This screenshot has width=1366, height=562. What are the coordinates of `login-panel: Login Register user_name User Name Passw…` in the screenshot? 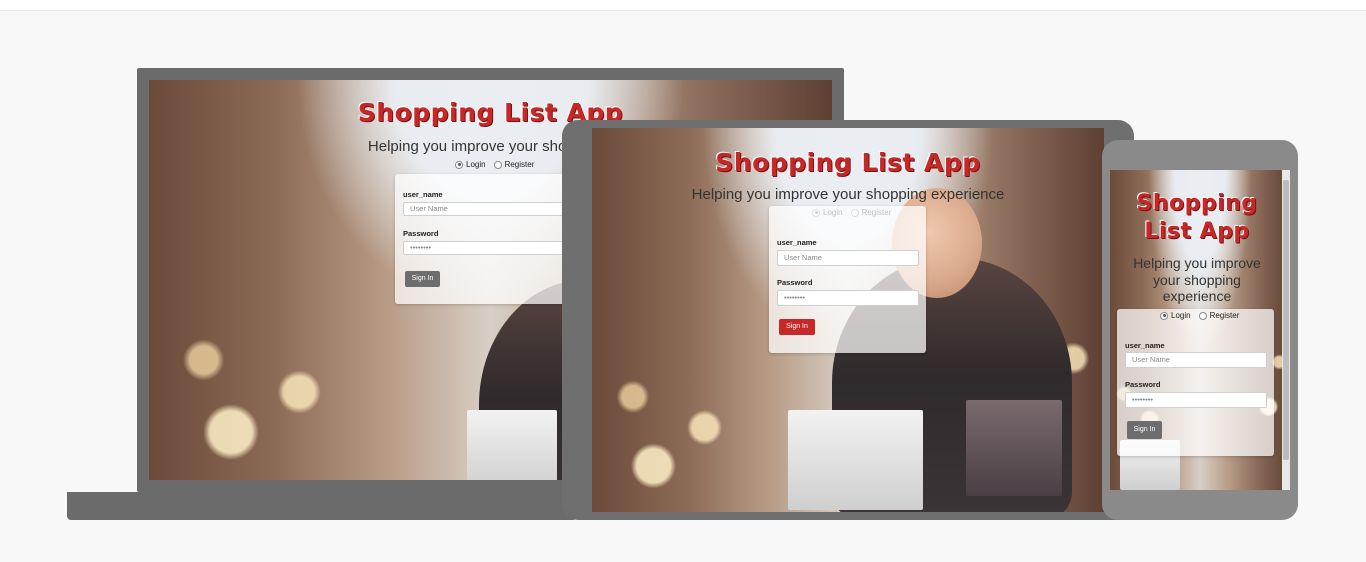 It's located at (1195, 382).